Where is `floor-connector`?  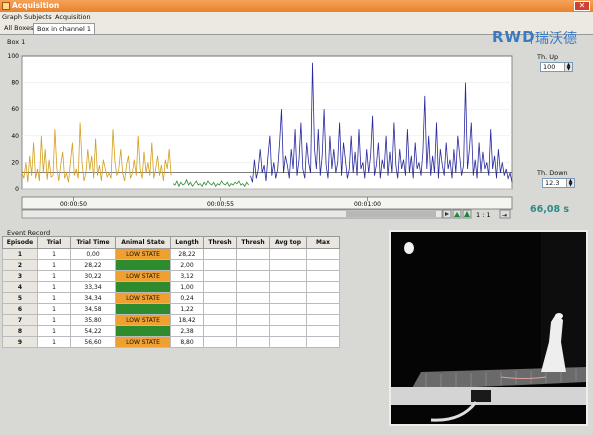 floor-connector is located at coordinates (481, 396).